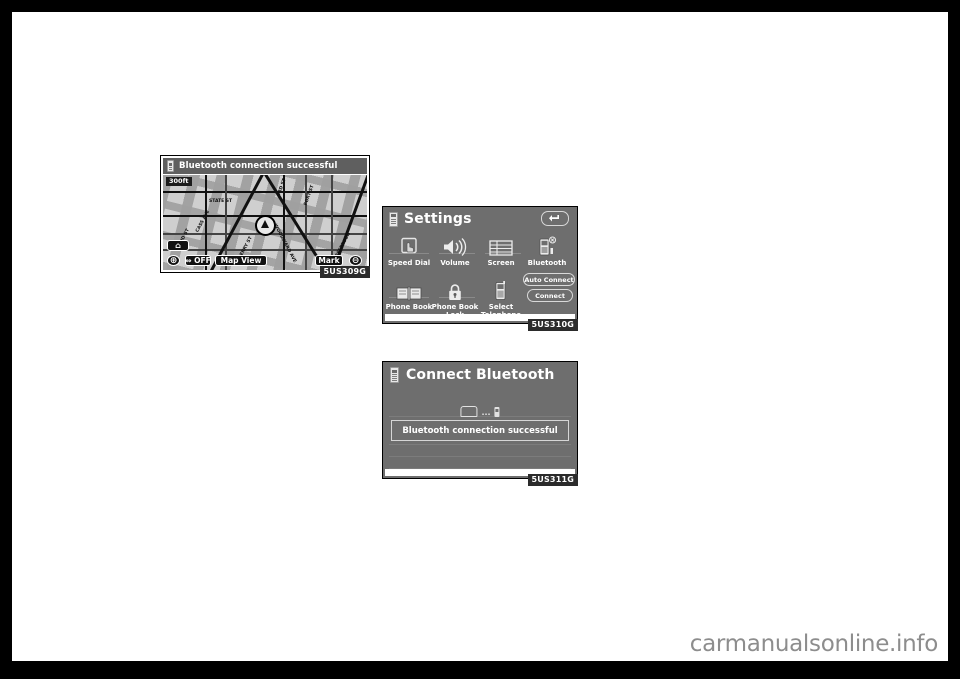 The image size is (960, 679). I want to click on connect-bluetooth-body: ... Bluetooth connection successful, so click(480, 429).